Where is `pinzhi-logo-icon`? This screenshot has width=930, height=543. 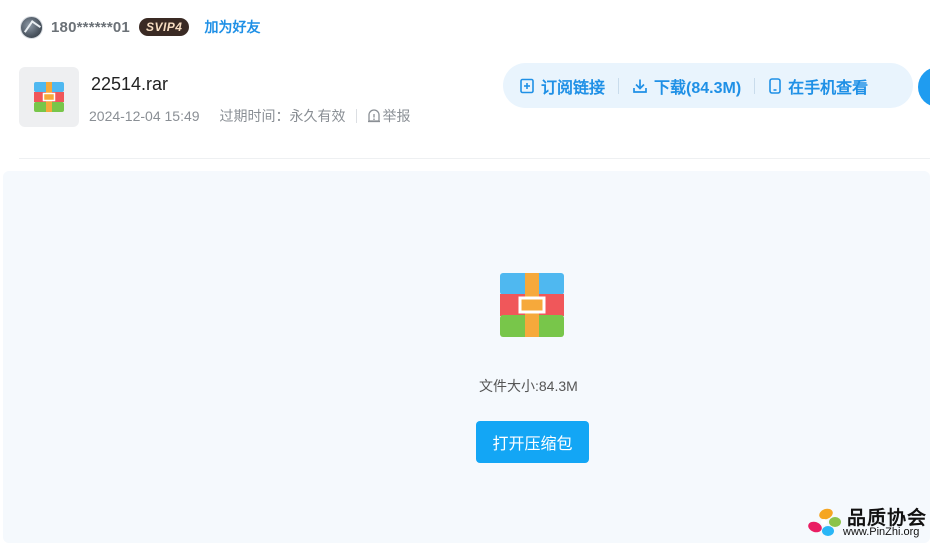 pinzhi-logo-icon is located at coordinates (824, 522).